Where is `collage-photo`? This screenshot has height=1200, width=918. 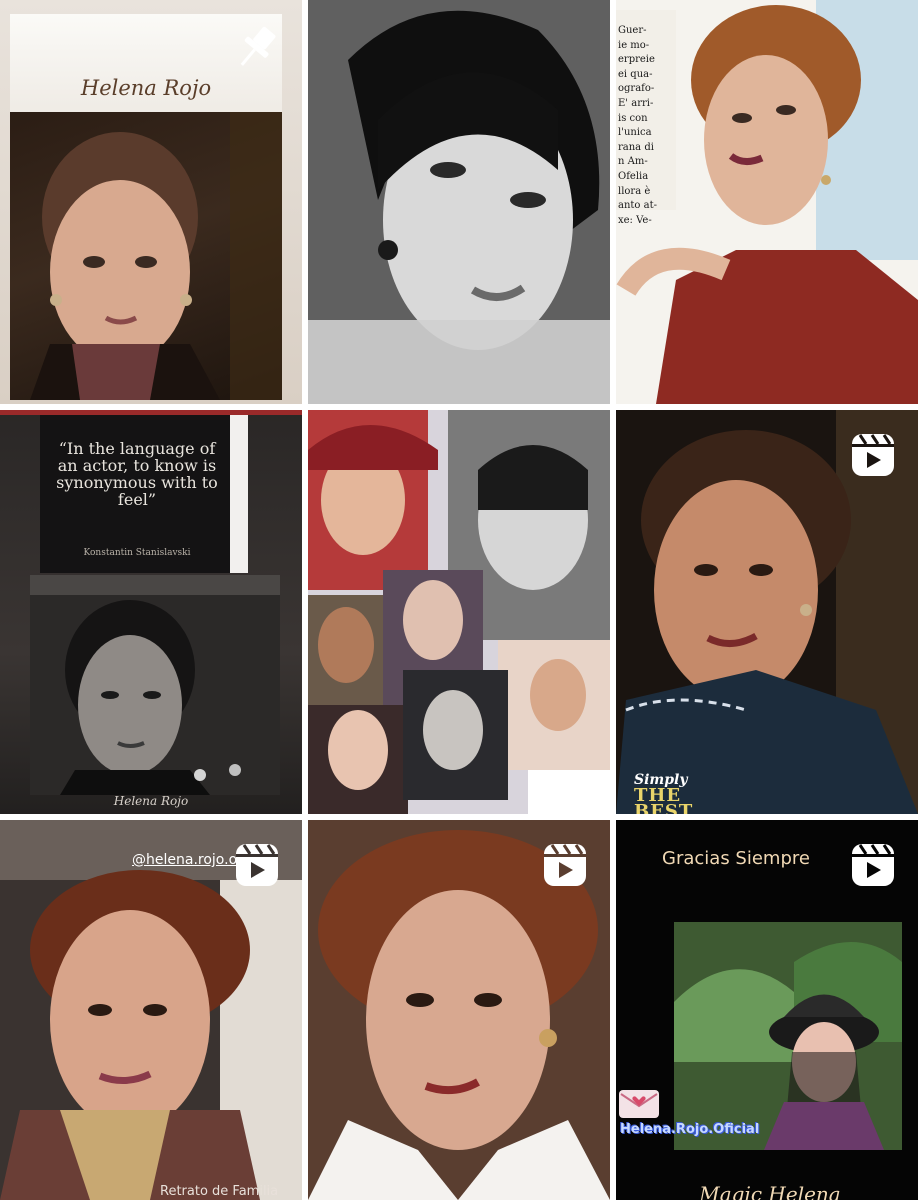 collage-photo is located at coordinates (459, 612).